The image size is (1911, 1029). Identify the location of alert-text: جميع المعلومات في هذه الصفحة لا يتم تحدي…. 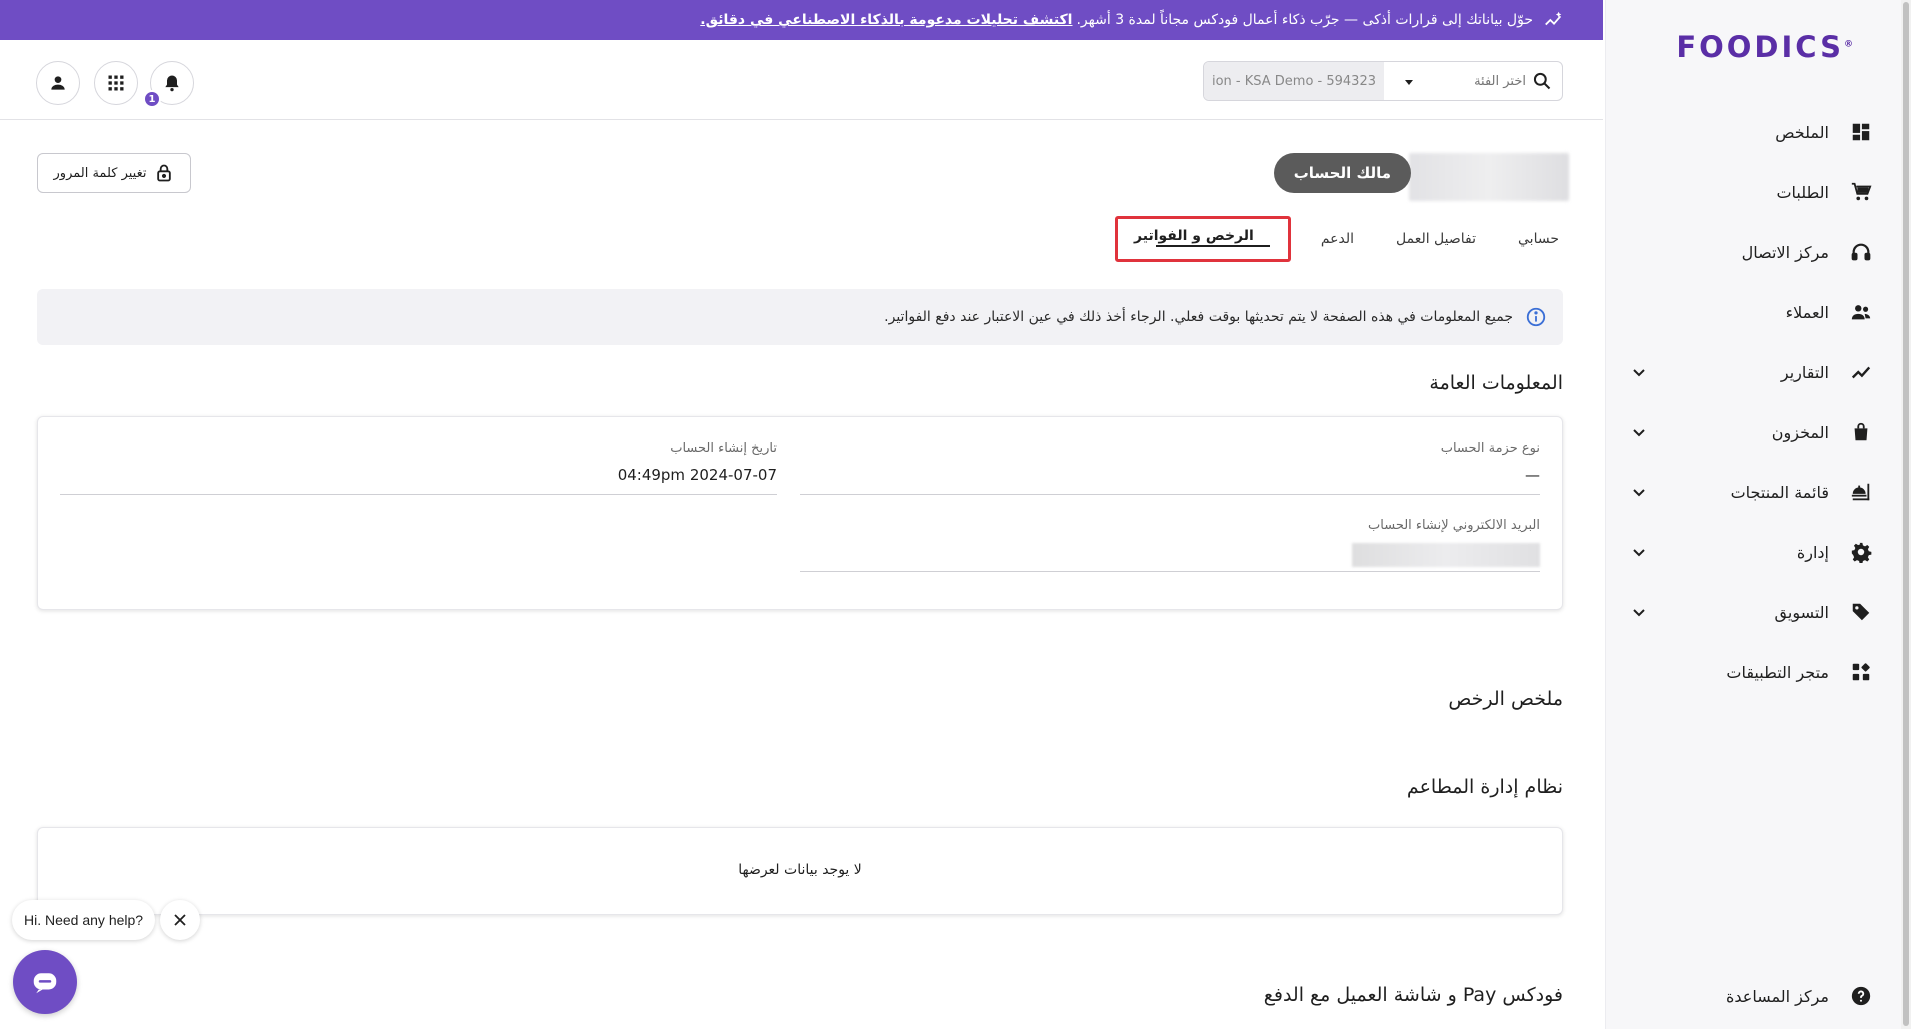
(1198, 317).